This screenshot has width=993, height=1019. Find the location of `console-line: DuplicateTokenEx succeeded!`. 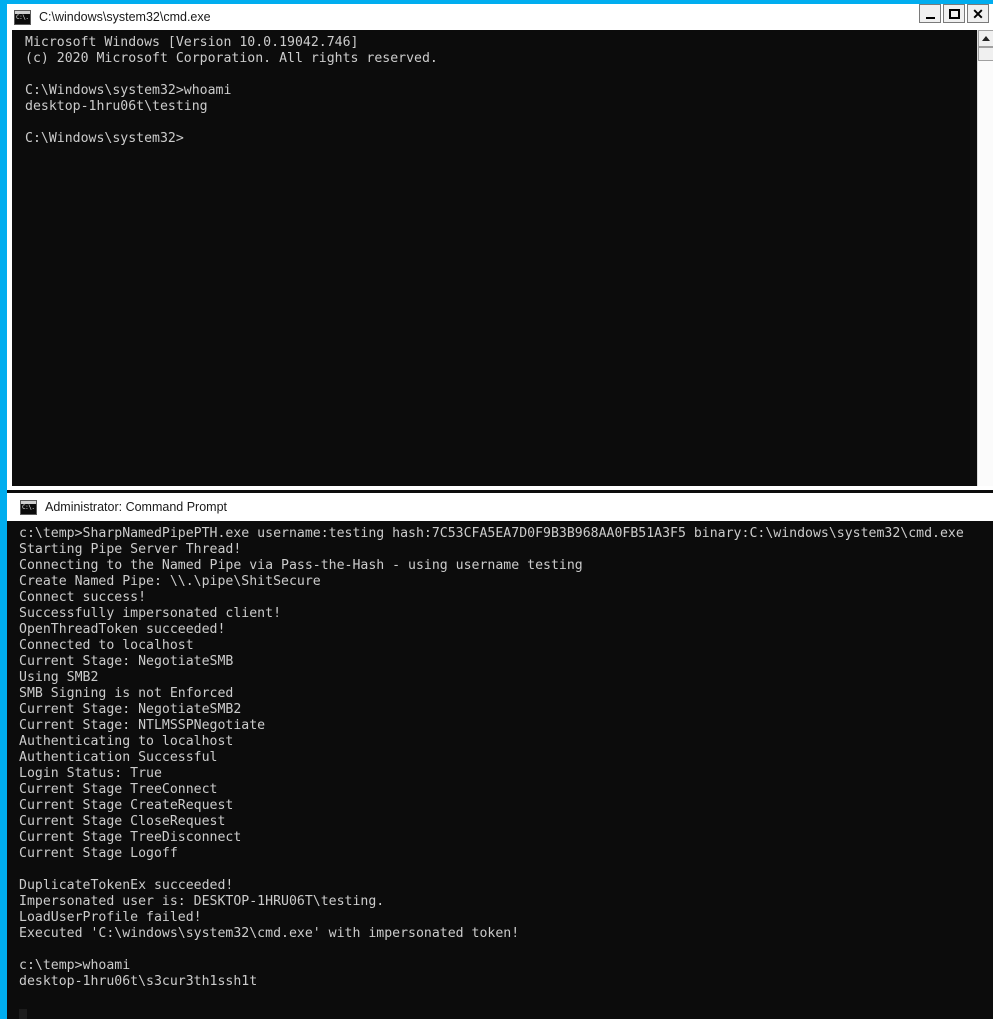

console-line: DuplicateTokenEx succeeded! is located at coordinates (126, 885).